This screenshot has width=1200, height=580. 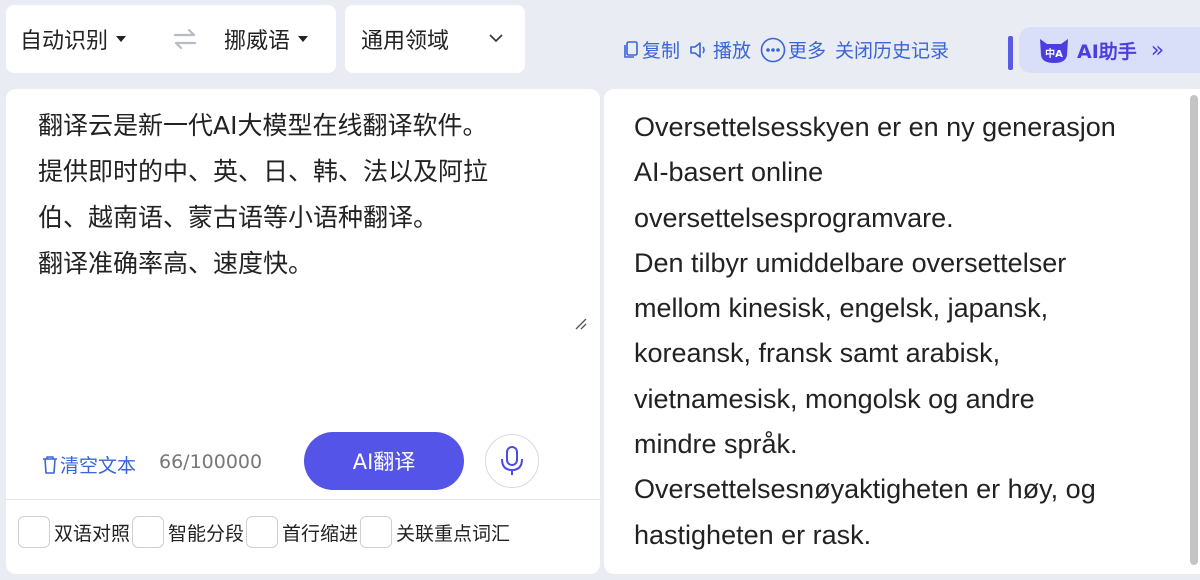 I want to click on option-bilingual: 双语对照, so click(x=74, y=532).